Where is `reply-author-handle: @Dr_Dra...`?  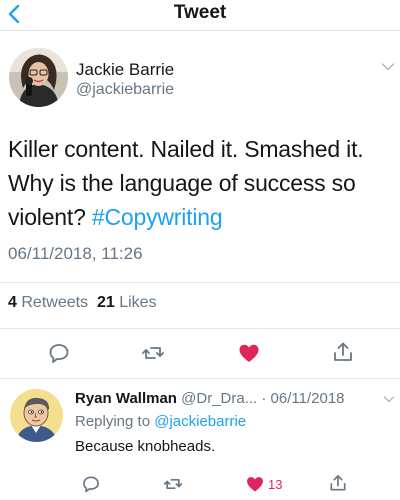
reply-author-handle: @Dr_Dra... is located at coordinates (219, 398).